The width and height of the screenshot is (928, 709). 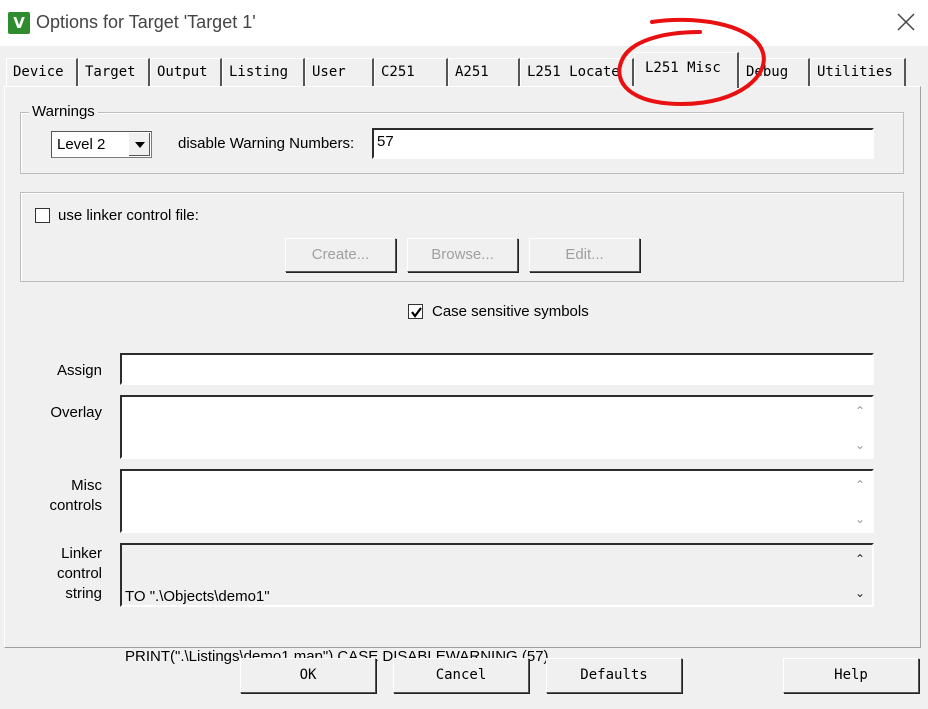 I want to click on misc-label-line1: Misc, so click(x=86, y=485).